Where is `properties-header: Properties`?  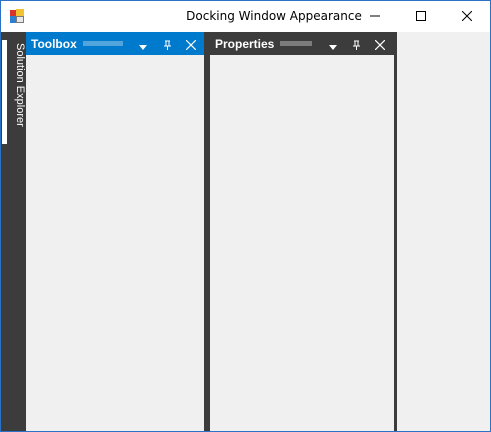
properties-header: Properties is located at coordinates (300, 43).